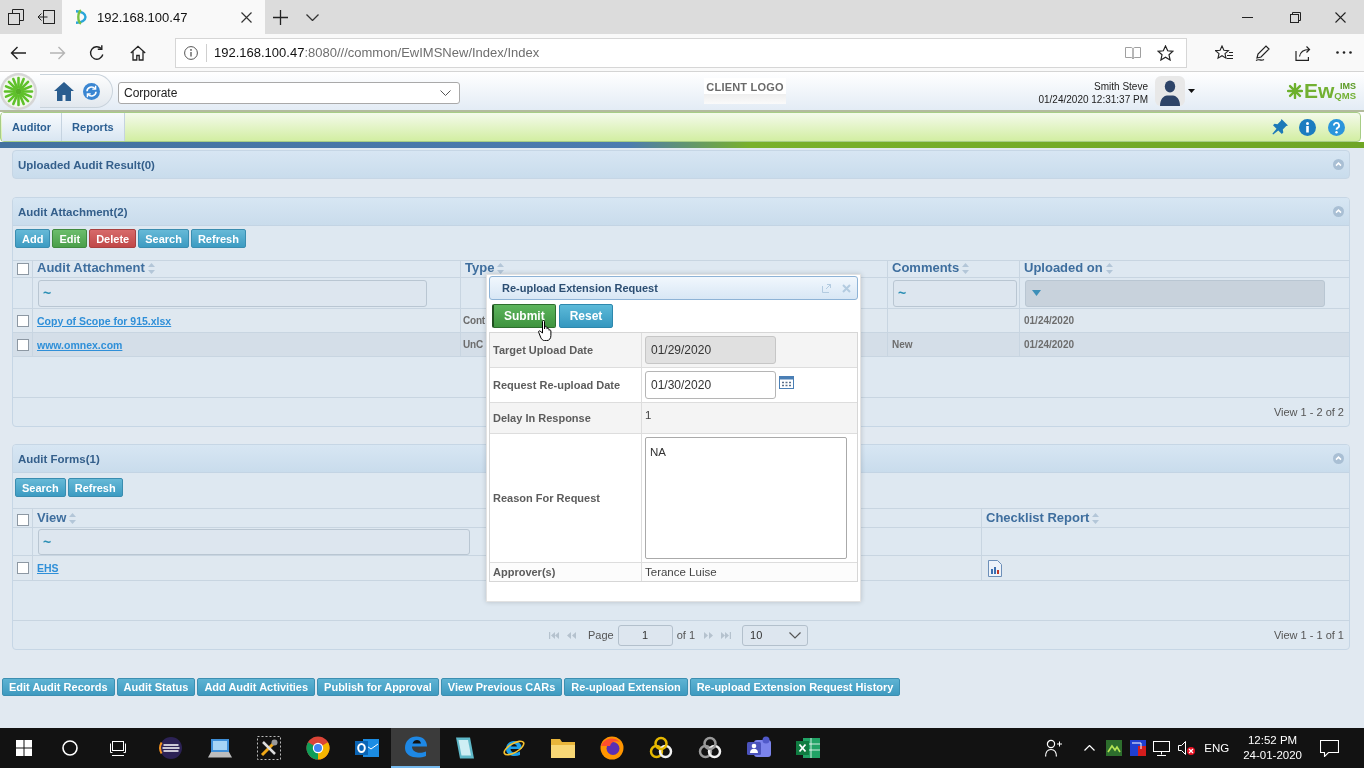 This screenshot has width=1364, height=768. I want to click on address-field: 192.168.100.47:8080///common/EwIMSNew/Index/Index, so click(681, 52).